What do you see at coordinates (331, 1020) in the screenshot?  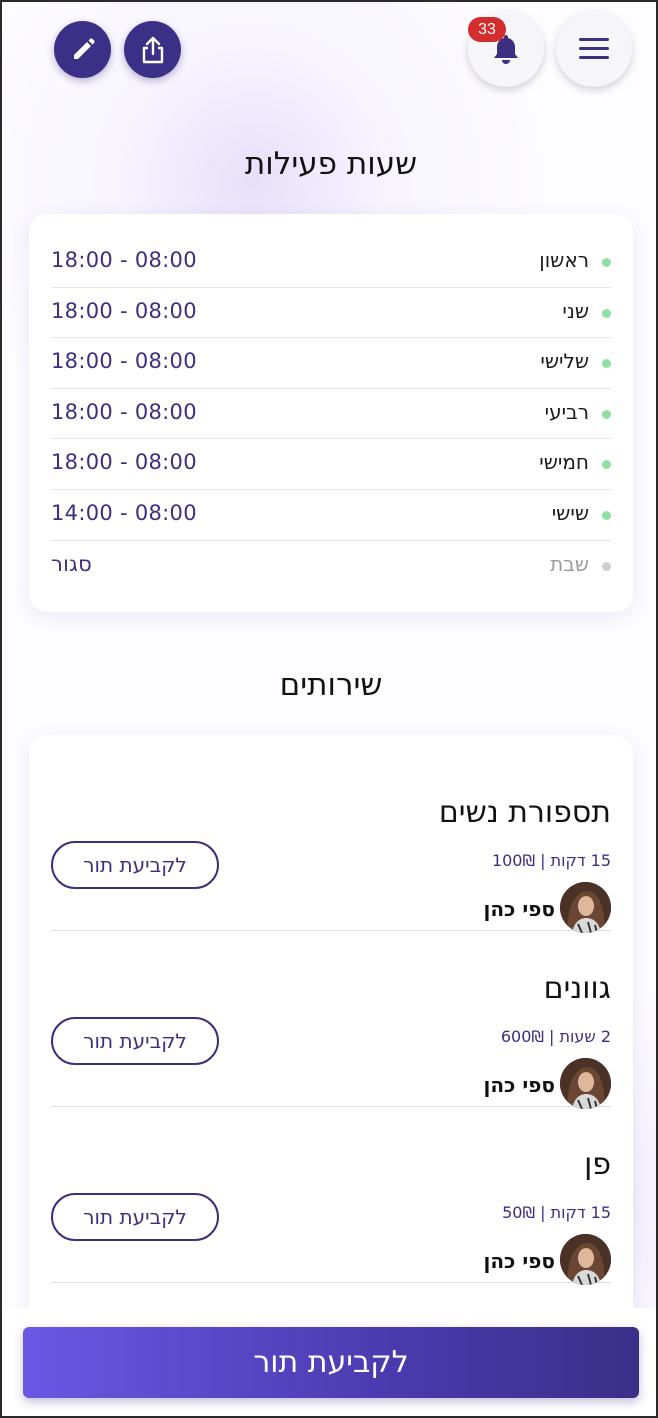 I see `service-item: גוונים 2 שעות | 600₪ לקביעת תור ספי כהן` at bounding box center [331, 1020].